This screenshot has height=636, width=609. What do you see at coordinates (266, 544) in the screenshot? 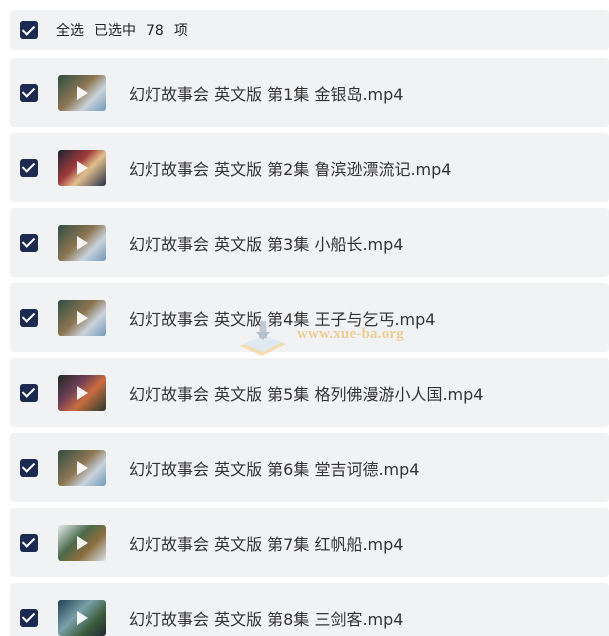
I see `file-name: 幻灯故事会 英文版 第7集 红帆船.mp4` at bounding box center [266, 544].